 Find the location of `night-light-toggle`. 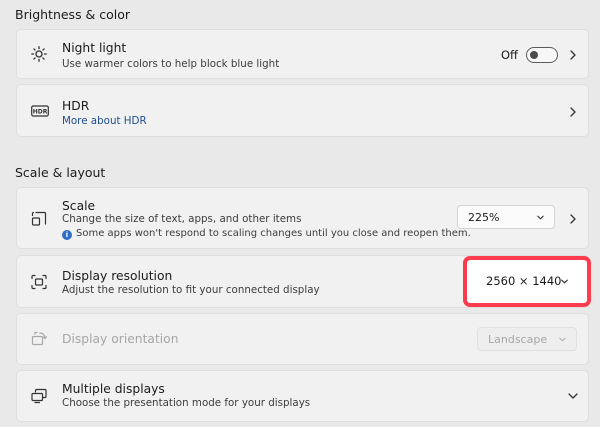

night-light-toggle is located at coordinates (542, 55).